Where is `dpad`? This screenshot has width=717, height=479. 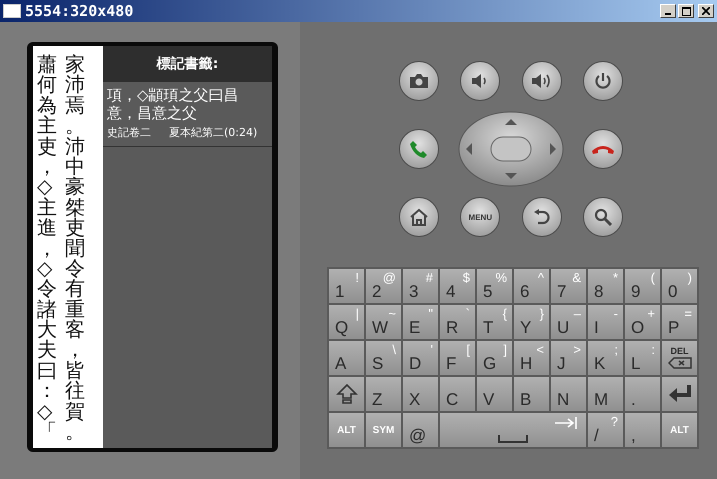 dpad is located at coordinates (511, 149).